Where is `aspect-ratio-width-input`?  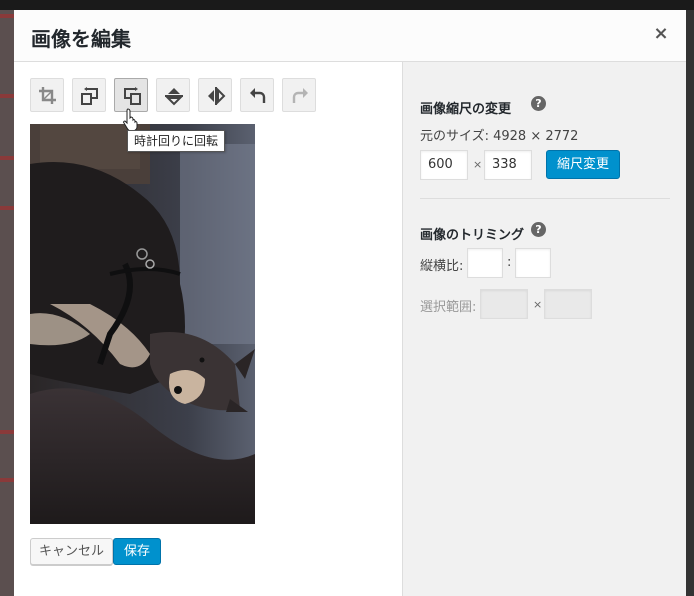
aspect-ratio-width-input is located at coordinates (485, 263).